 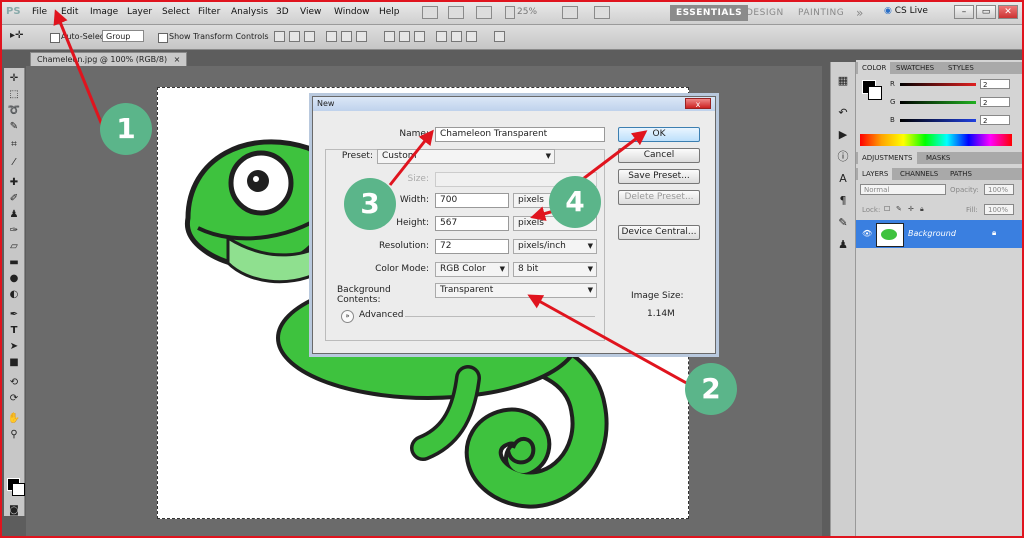 What do you see at coordinates (14, 362) in the screenshot?
I see `shape-tool-icon: ■` at bounding box center [14, 362].